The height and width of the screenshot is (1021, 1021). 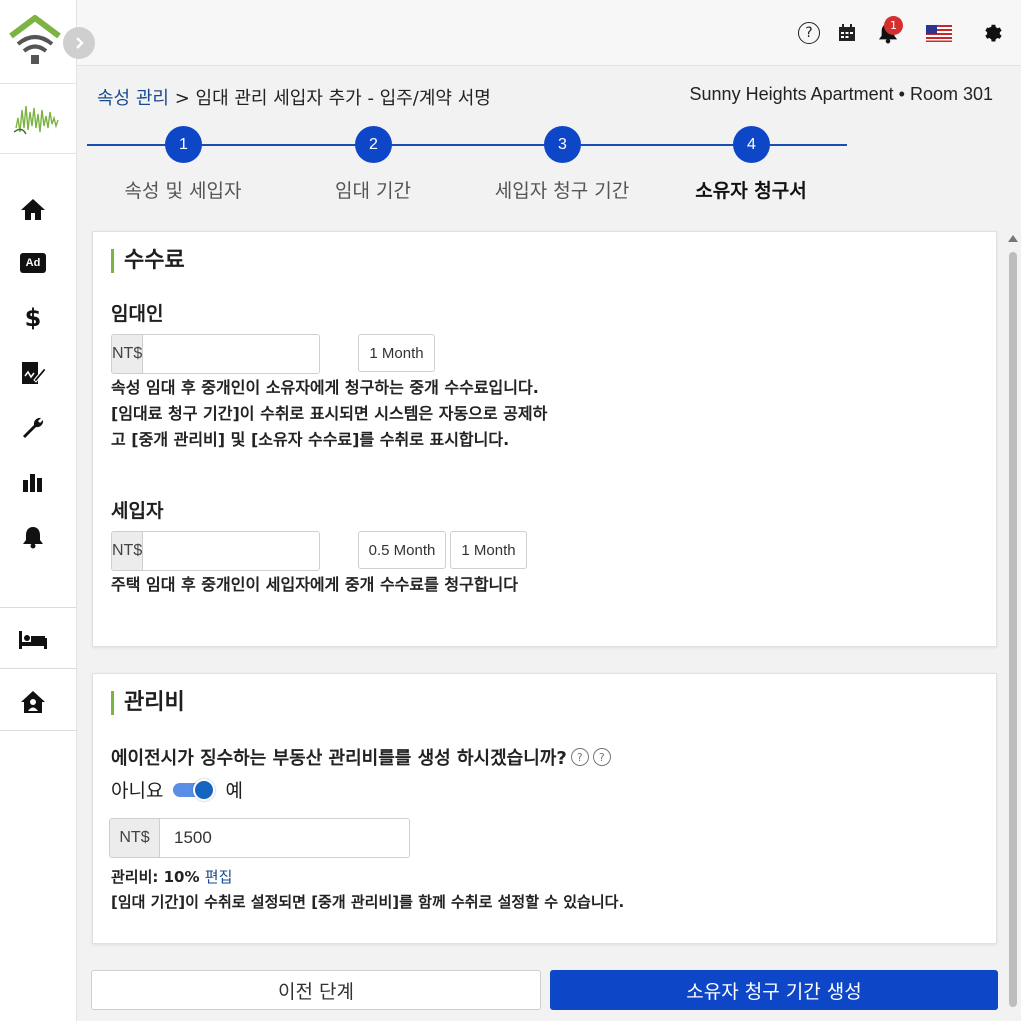 I want to click on breadcrumb-root-link: 속성 관리, so click(x=133, y=98).